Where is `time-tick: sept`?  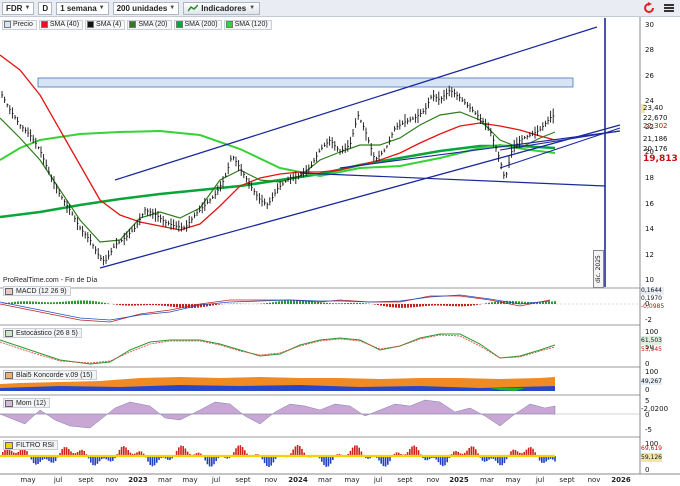 time-tick: sept is located at coordinates (86, 480).